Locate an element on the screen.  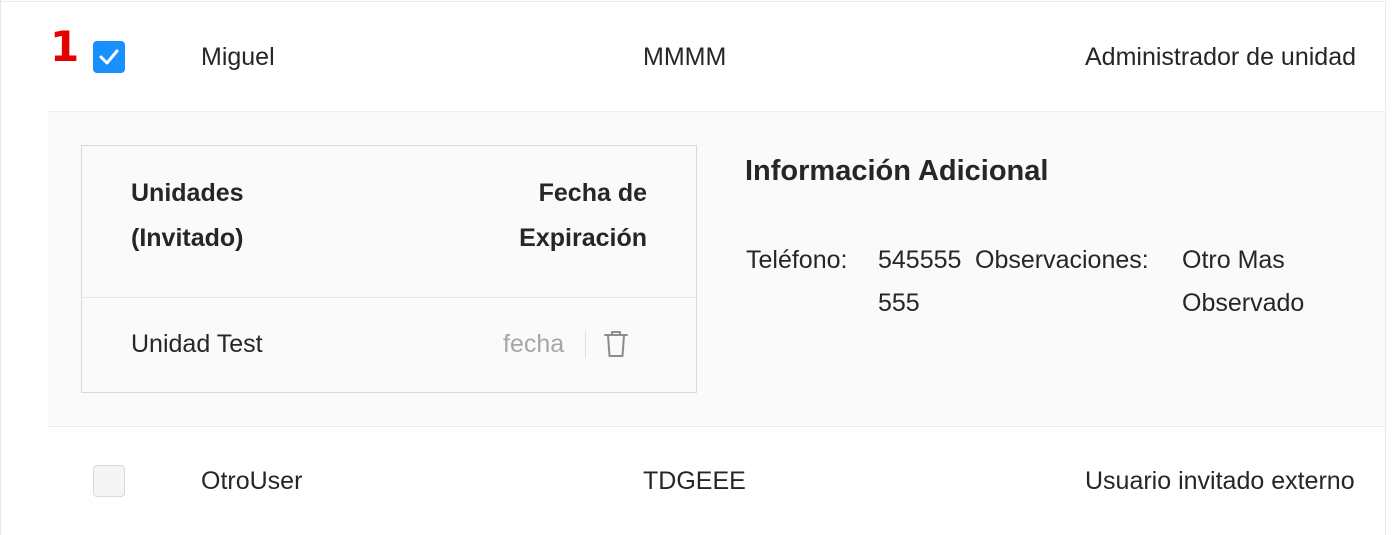
expiration-header-line: Fecha de is located at coordinates (592, 193).